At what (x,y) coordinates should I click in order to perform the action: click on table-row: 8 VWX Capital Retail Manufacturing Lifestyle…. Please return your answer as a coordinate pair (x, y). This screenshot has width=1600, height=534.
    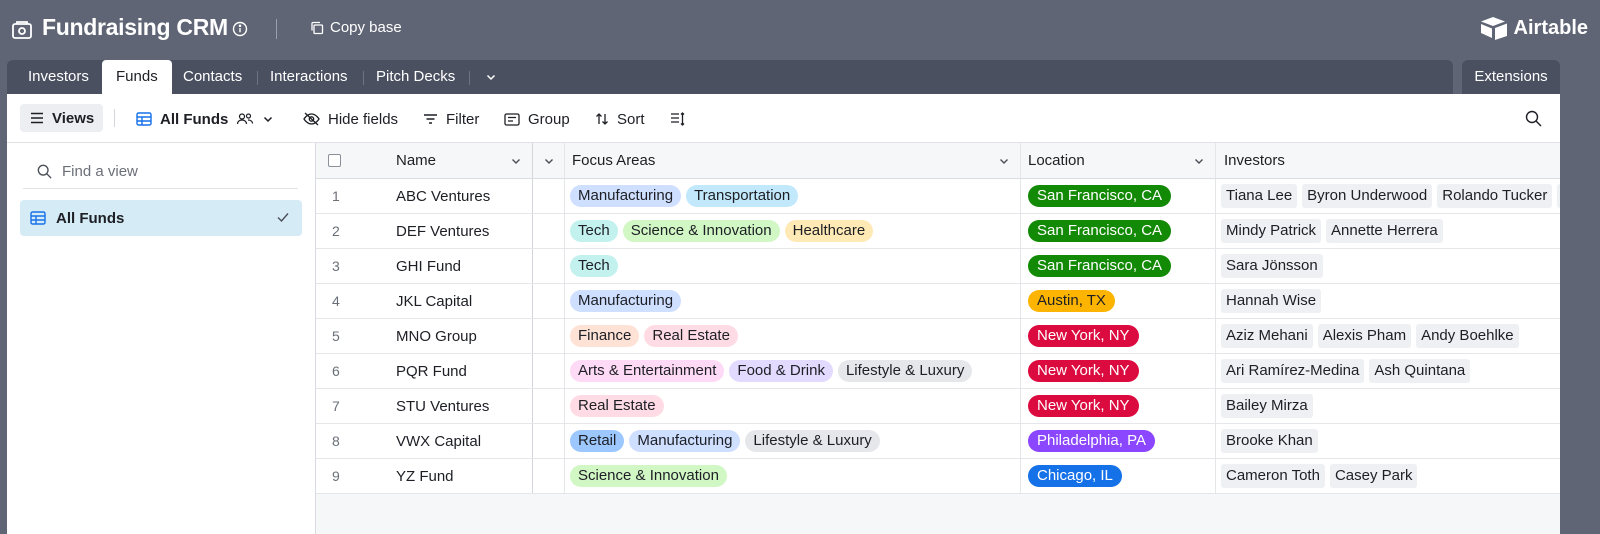
    Looking at the image, I should click on (938, 441).